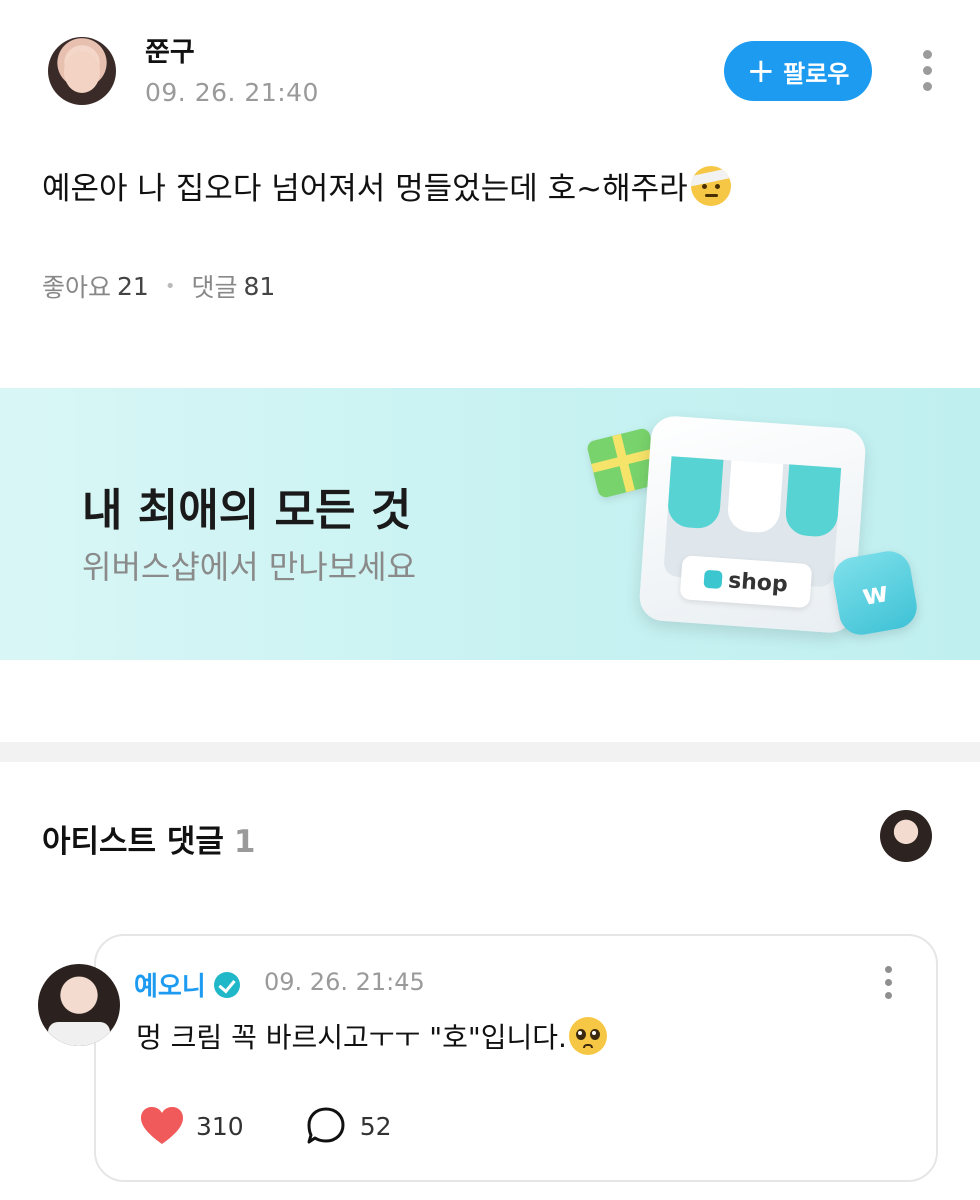  I want to click on likes-count: 21, so click(133, 286).